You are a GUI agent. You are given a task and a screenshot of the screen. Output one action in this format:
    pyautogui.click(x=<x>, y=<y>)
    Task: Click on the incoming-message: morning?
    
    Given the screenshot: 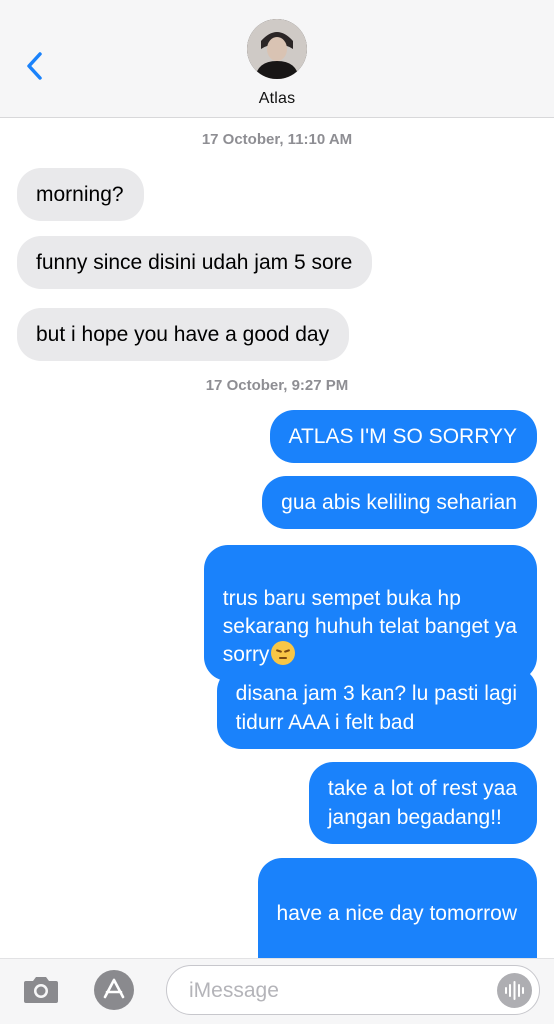 What is the action you would take?
    pyautogui.click(x=80, y=194)
    